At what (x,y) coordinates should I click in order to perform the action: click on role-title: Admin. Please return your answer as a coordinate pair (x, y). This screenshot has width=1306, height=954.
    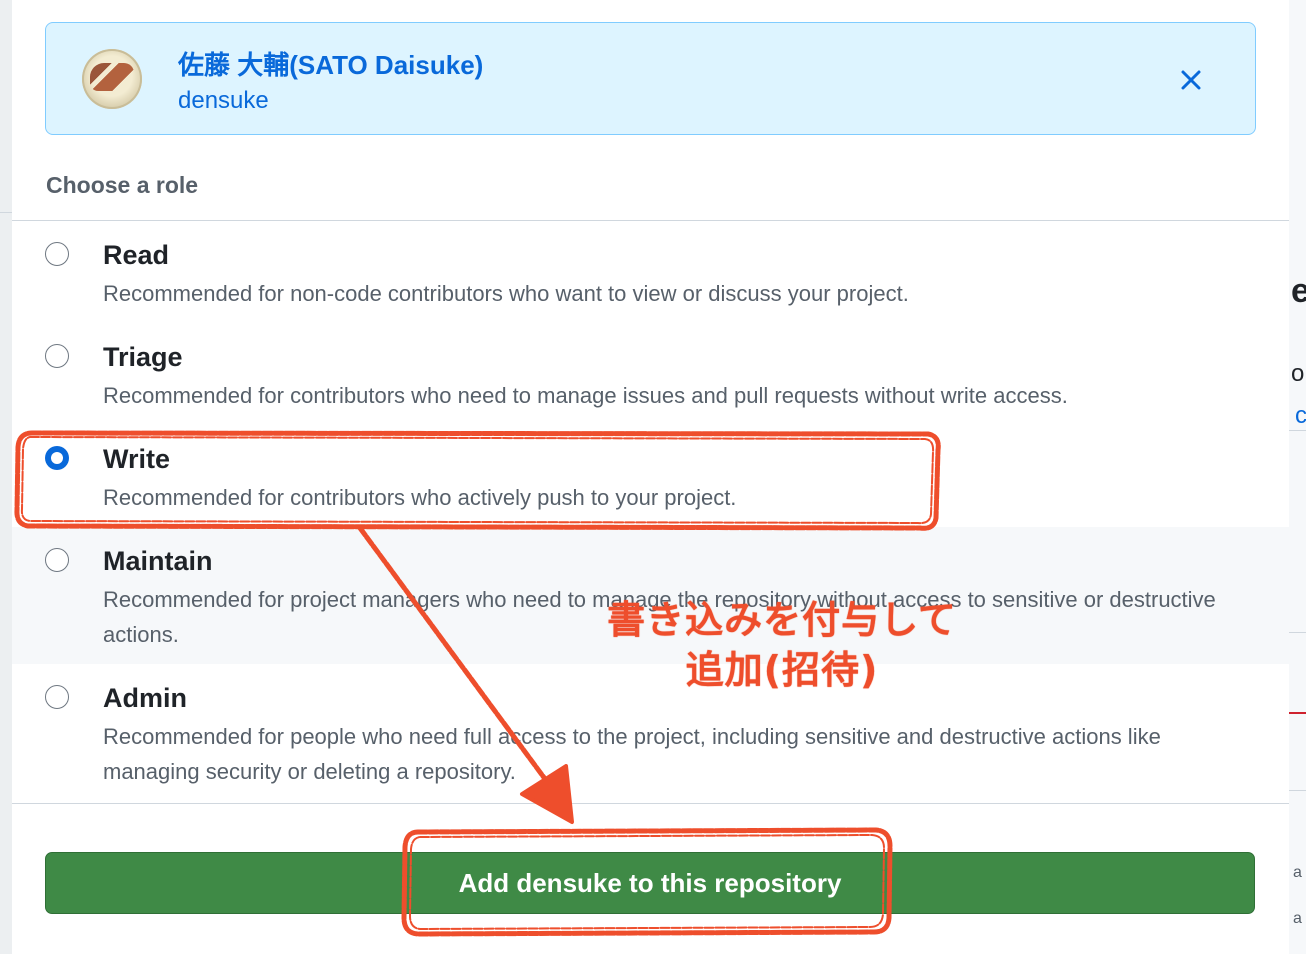
    Looking at the image, I should click on (145, 698).